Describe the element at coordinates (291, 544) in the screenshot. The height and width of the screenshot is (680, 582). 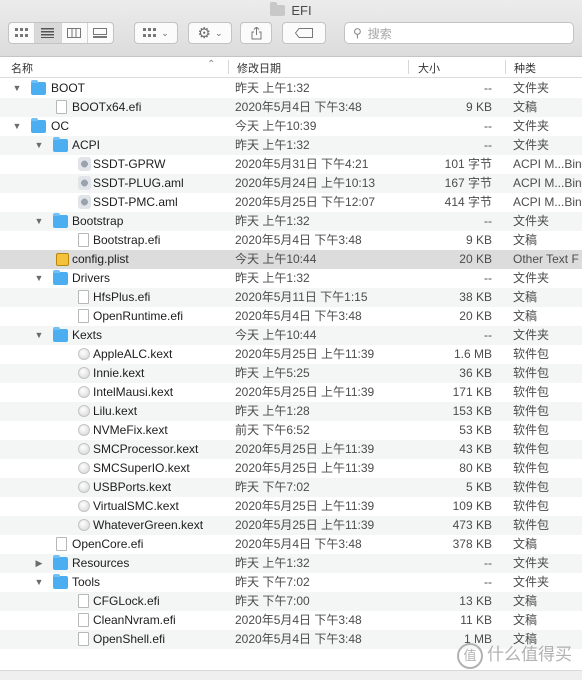
I see `file-row: OpenCore.efi 2020年5月4日 下午3:48 378 KB 文稿` at that location.